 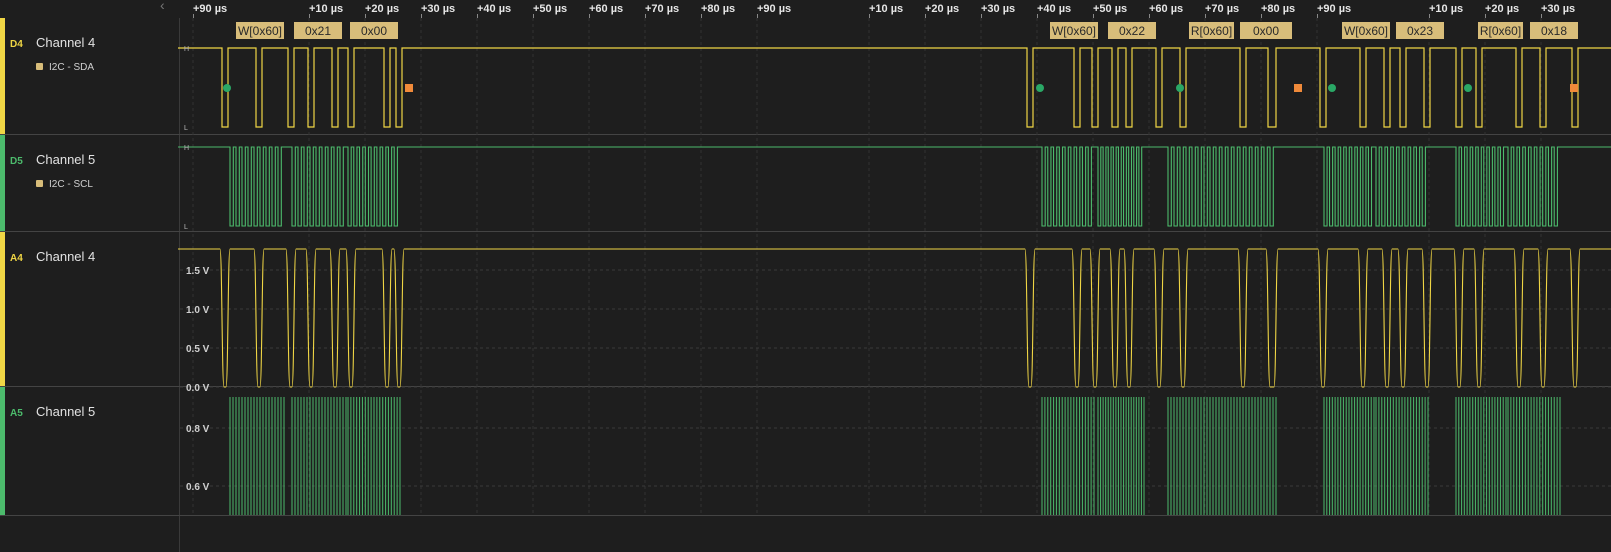 I want to click on decoded-frame-label: 0x21, so click(x=318, y=31).